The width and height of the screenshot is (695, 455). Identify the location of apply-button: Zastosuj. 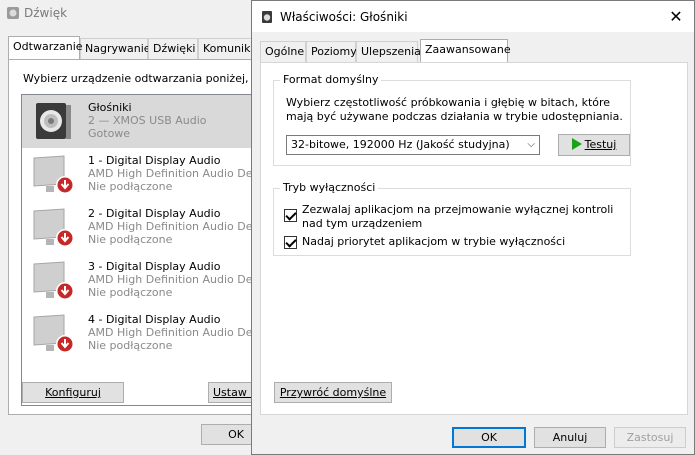
(650, 437).